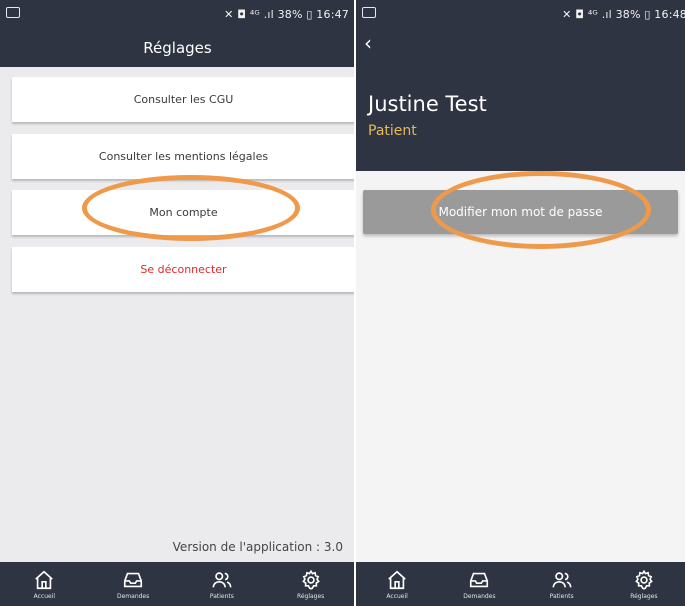 The height and width of the screenshot is (606, 685). I want to click on status-bar: ✕ ◘ ⁴ᴳ .ıl 38% ▯ 16:47, so click(177, 14).